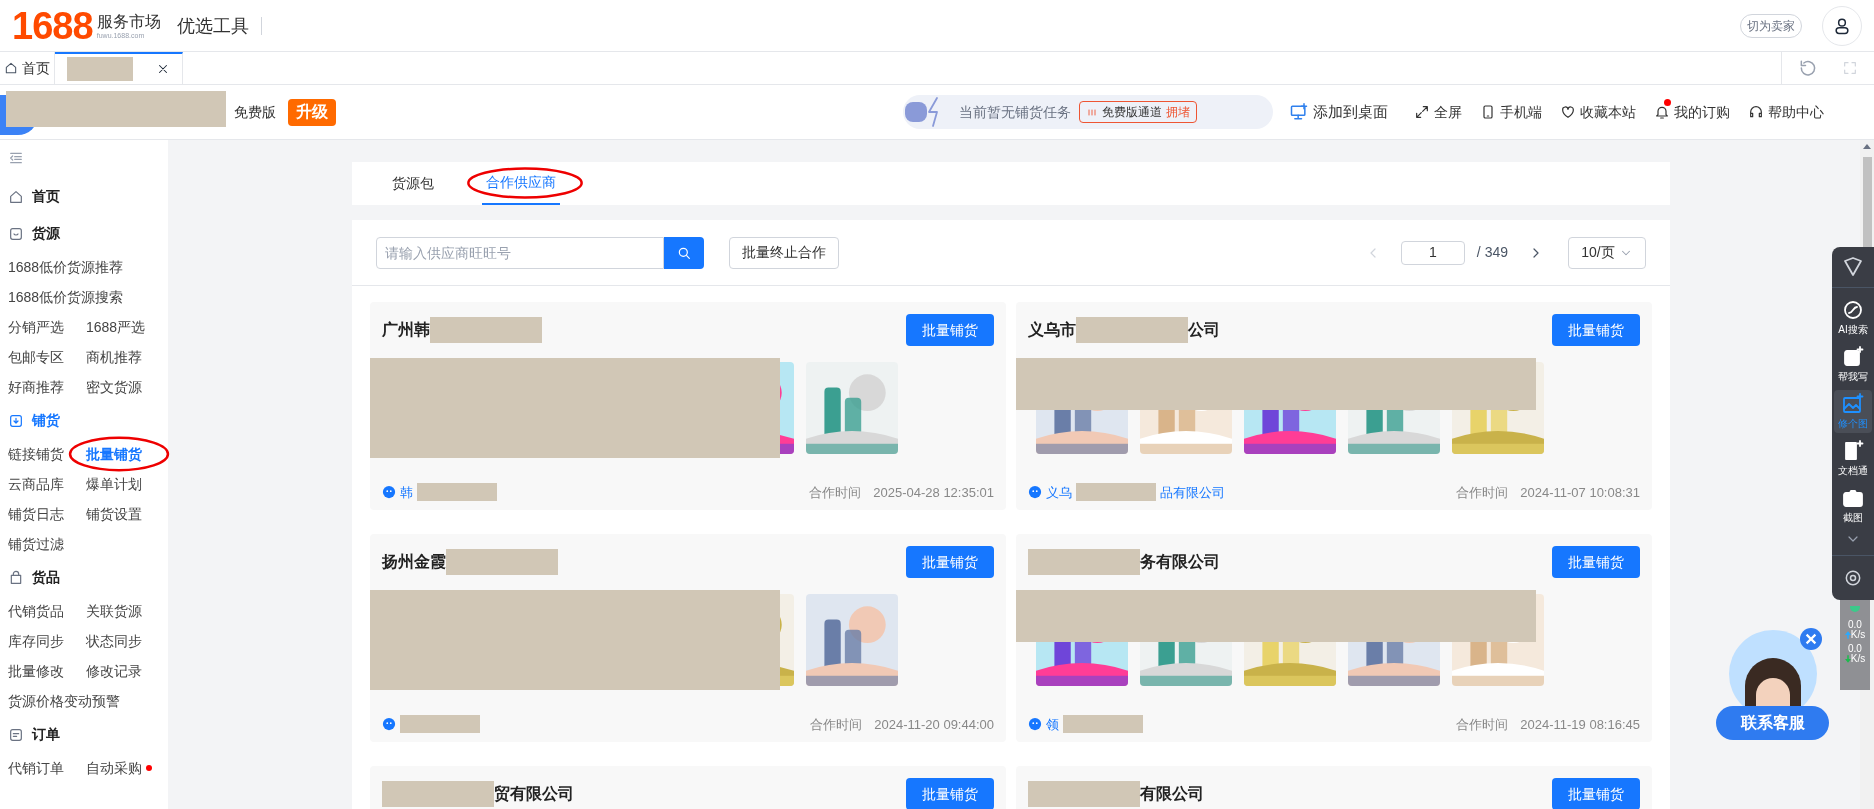 This screenshot has height=809, width=1874. Describe the element at coordinates (36, 484) in the screenshot. I see `sidebar-item: 云商品库` at that location.